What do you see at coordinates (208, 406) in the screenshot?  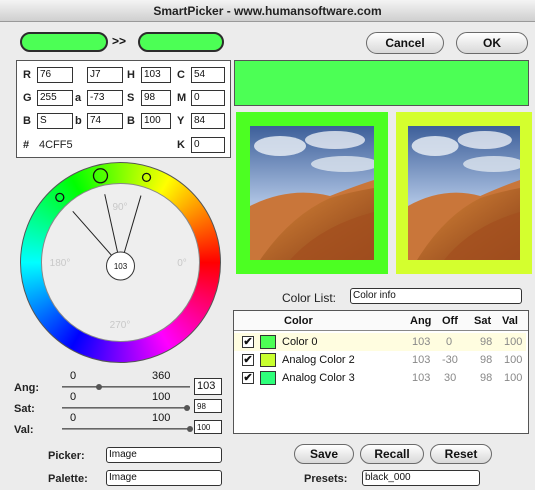 I see `slider-value-sat: 98` at bounding box center [208, 406].